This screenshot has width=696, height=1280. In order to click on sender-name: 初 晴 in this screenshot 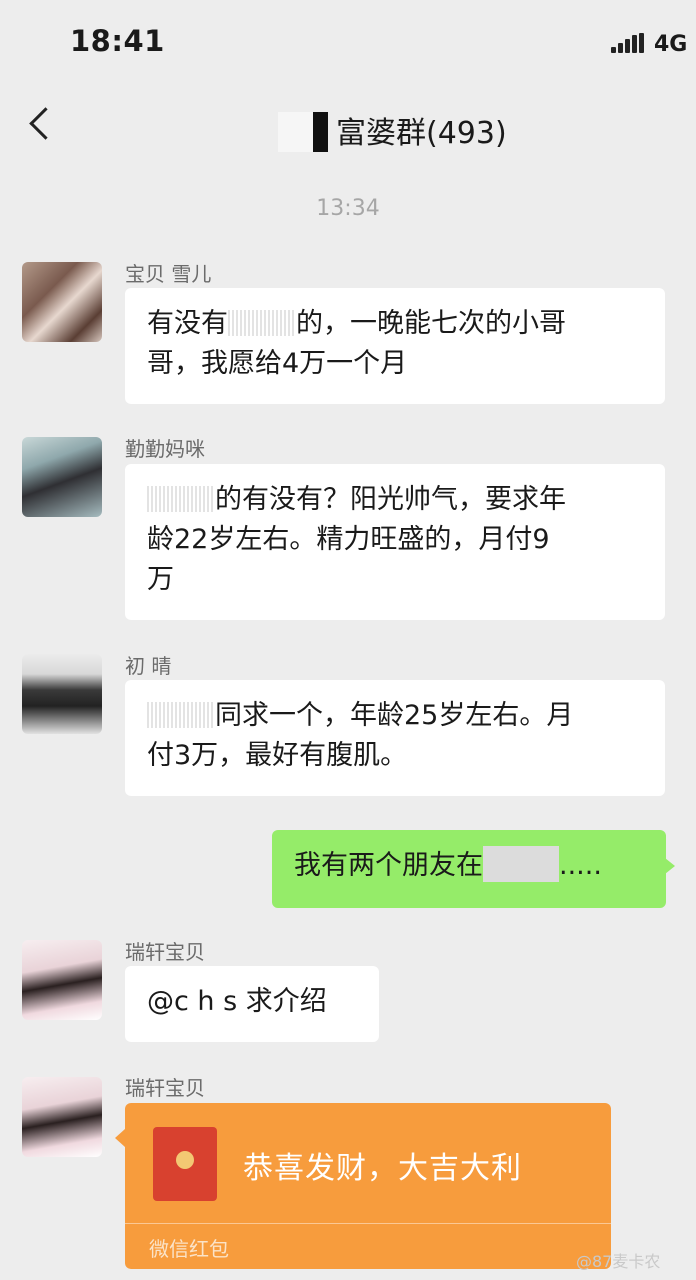, I will do `click(148, 666)`.